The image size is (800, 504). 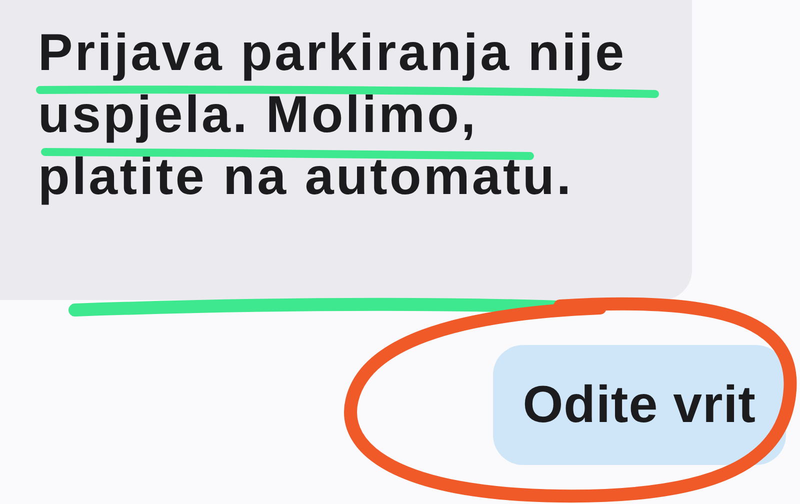 I want to click on sent-message: Odite vrit, so click(x=639, y=405).